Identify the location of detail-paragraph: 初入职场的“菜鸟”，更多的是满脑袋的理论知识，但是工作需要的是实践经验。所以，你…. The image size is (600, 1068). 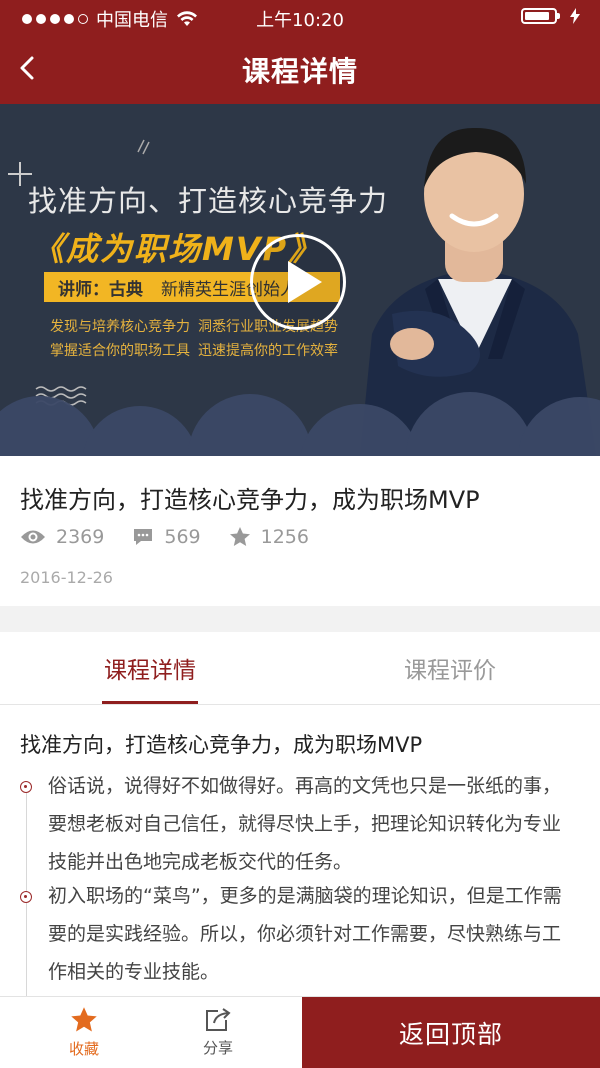
(305, 934).